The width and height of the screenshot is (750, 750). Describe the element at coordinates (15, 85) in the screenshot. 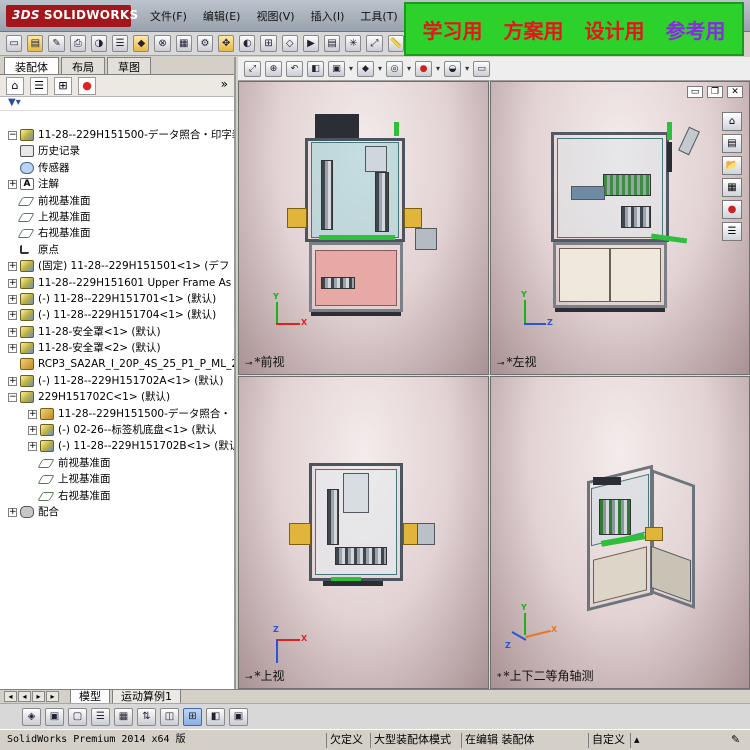

I see `feature-tree-icon: ⌂` at that location.